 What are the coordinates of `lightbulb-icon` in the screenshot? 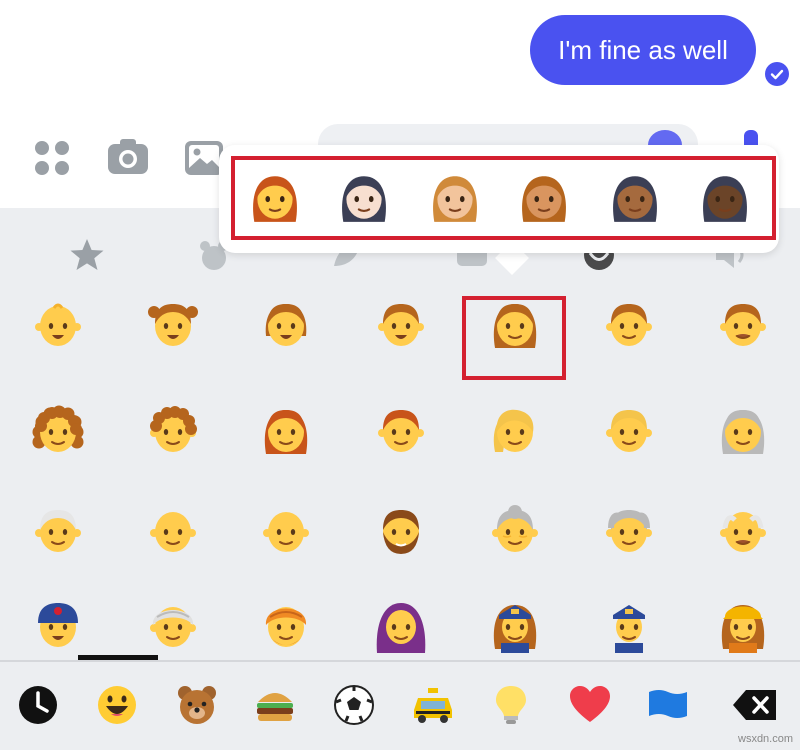 It's located at (511, 705).